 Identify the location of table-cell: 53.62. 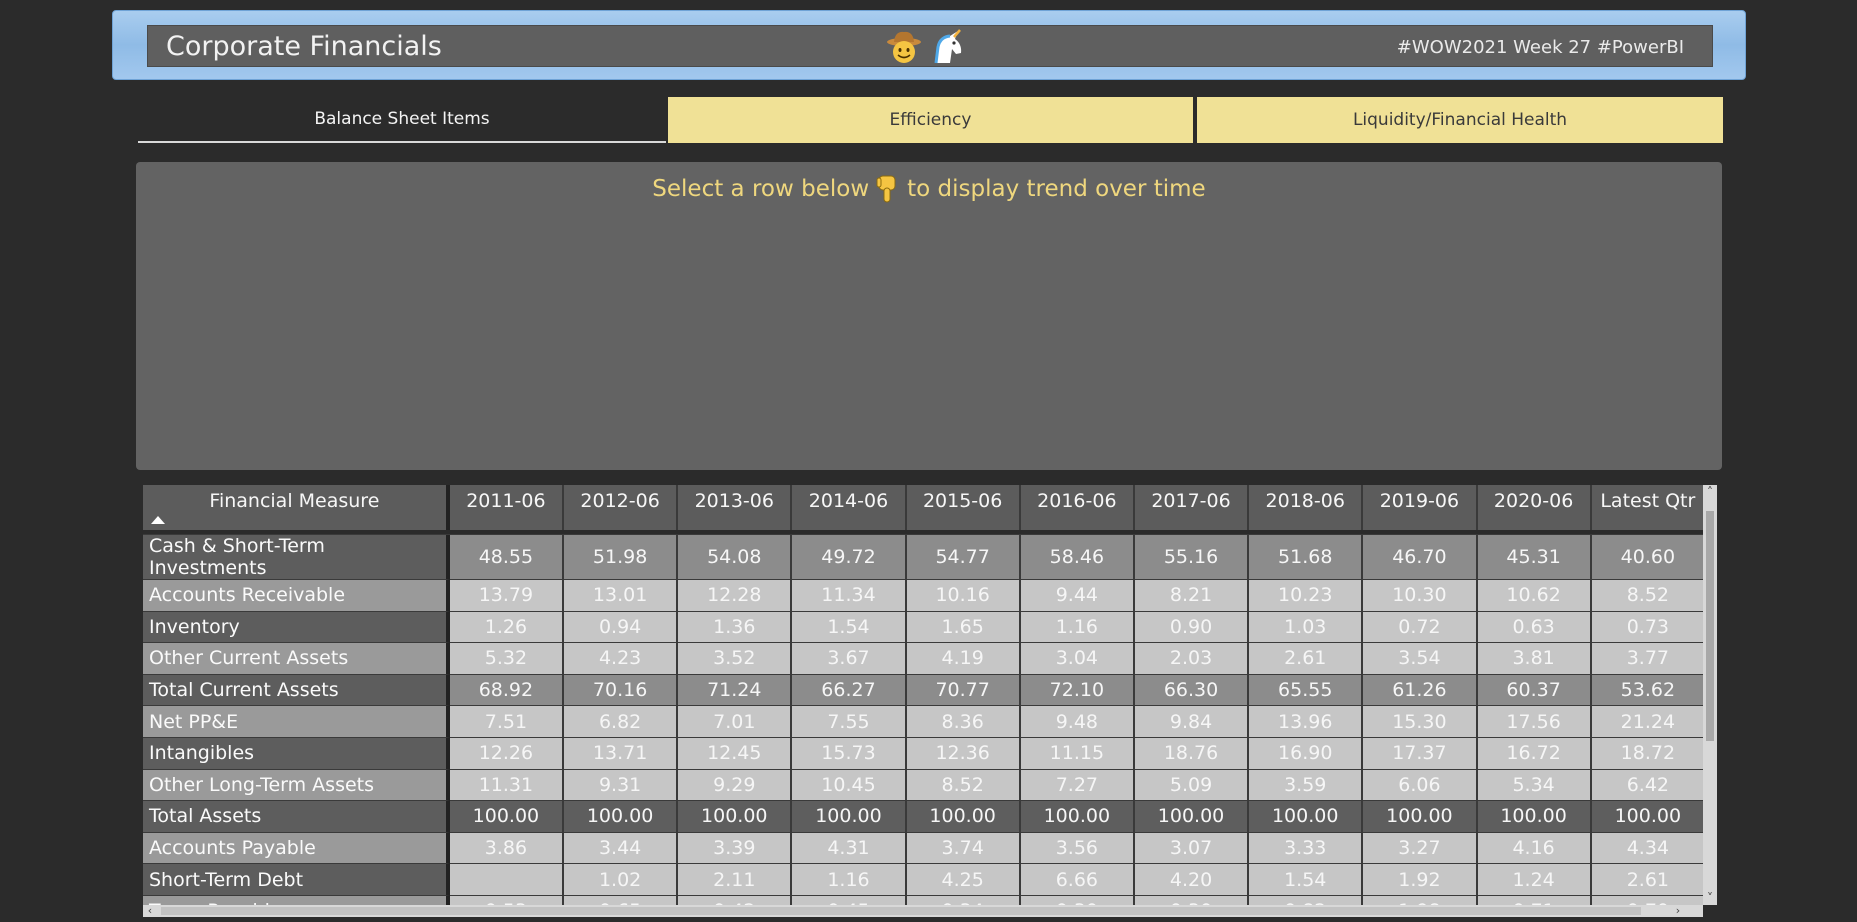
(1648, 690).